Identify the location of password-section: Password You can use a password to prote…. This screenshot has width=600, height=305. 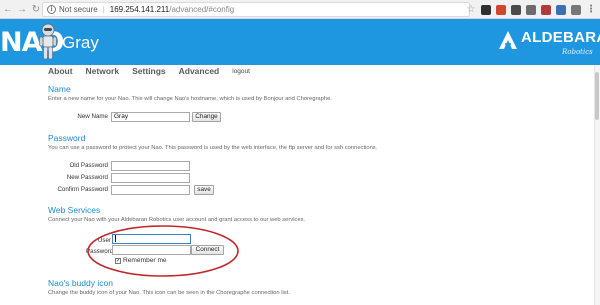
(298, 143).